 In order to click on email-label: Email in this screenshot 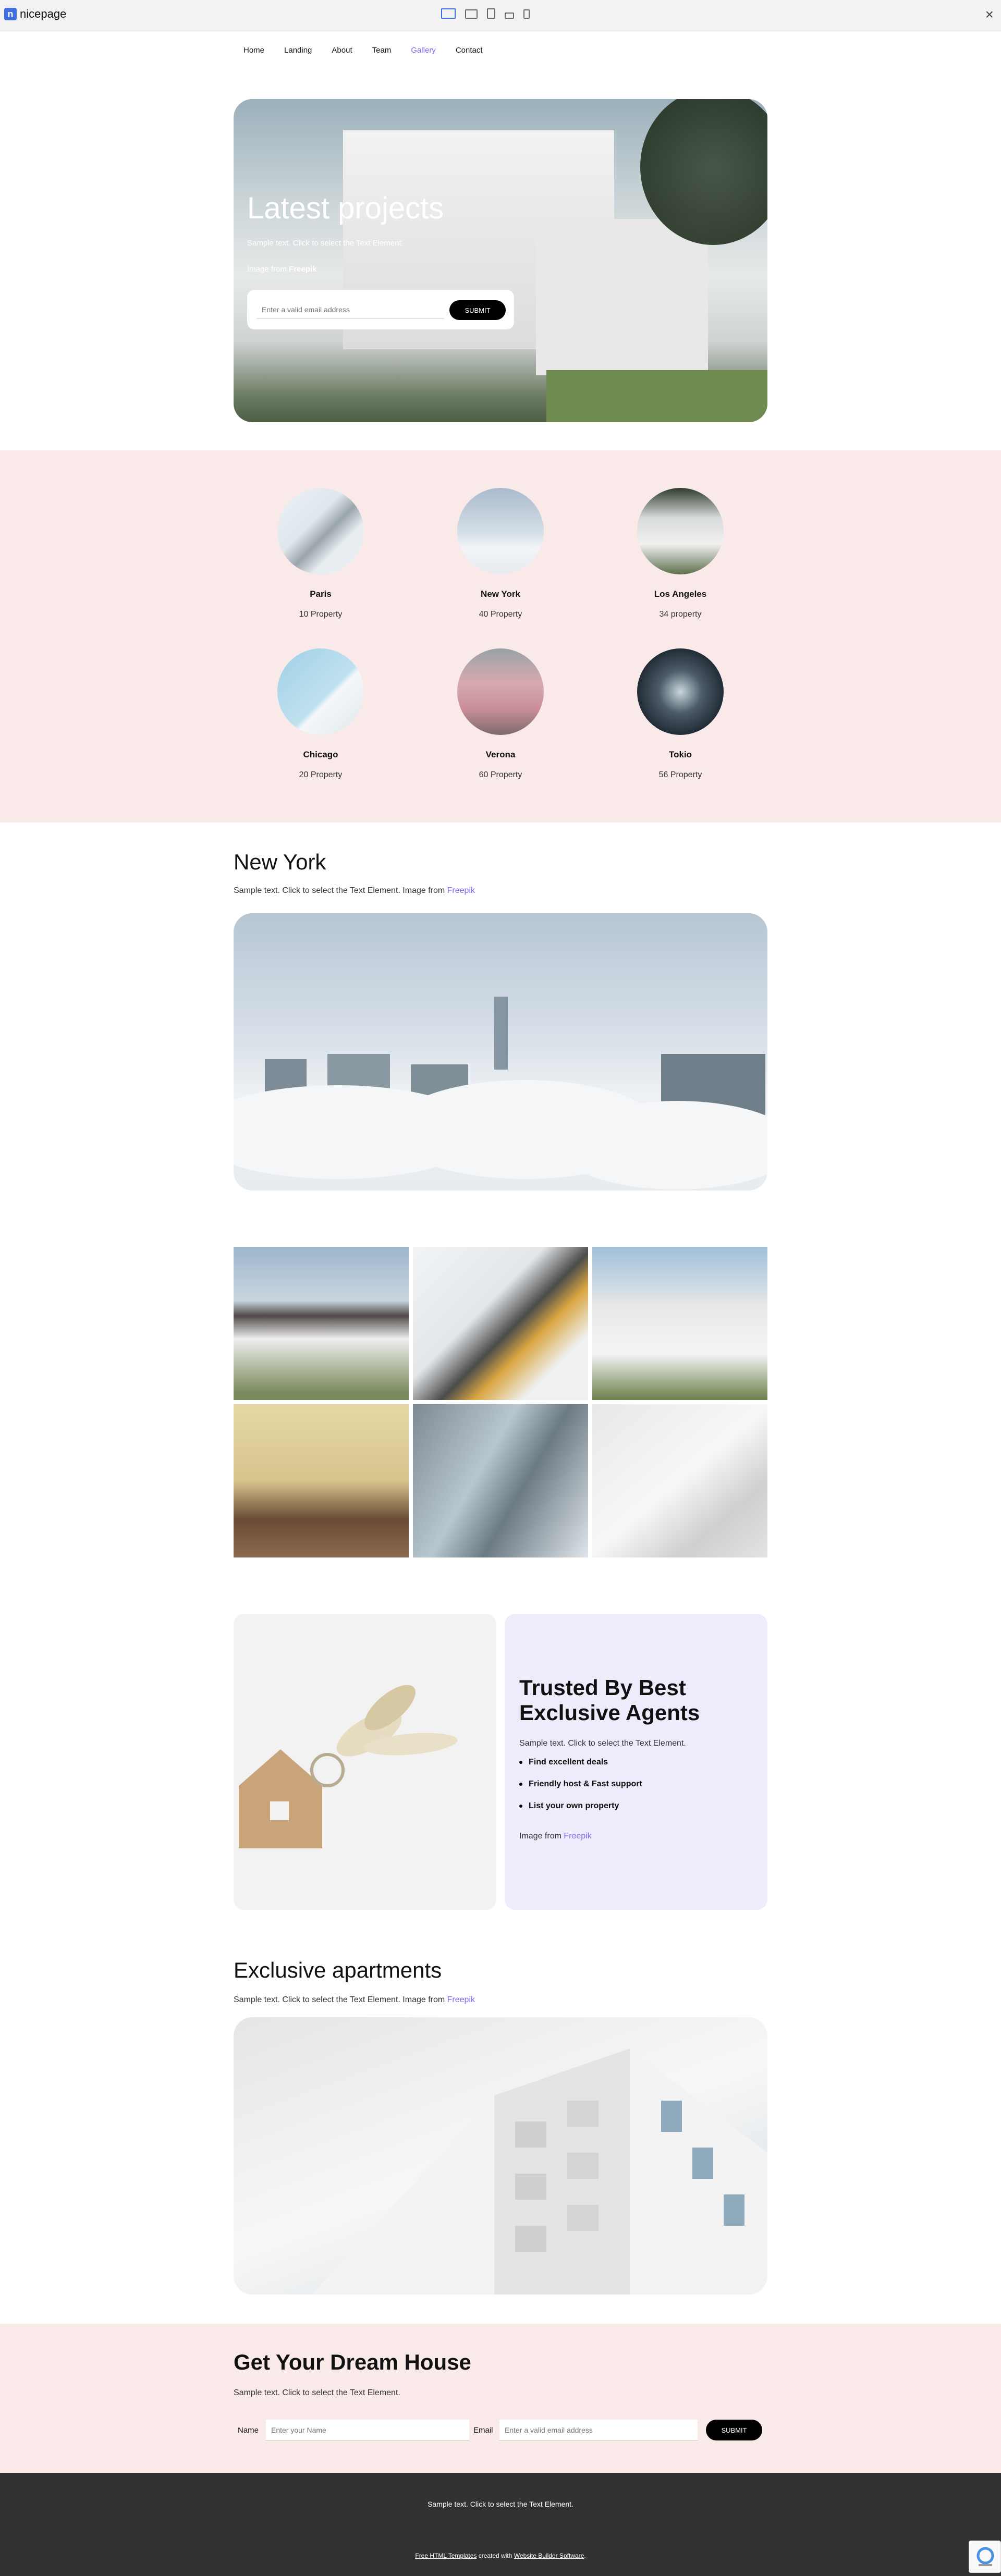, I will do `click(483, 2430)`.